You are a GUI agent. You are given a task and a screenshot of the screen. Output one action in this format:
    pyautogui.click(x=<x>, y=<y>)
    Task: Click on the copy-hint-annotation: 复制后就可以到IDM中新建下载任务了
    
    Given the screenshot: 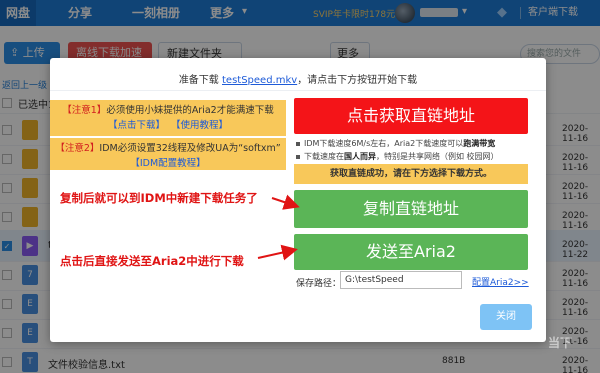 What is the action you would take?
    pyautogui.click(x=159, y=198)
    